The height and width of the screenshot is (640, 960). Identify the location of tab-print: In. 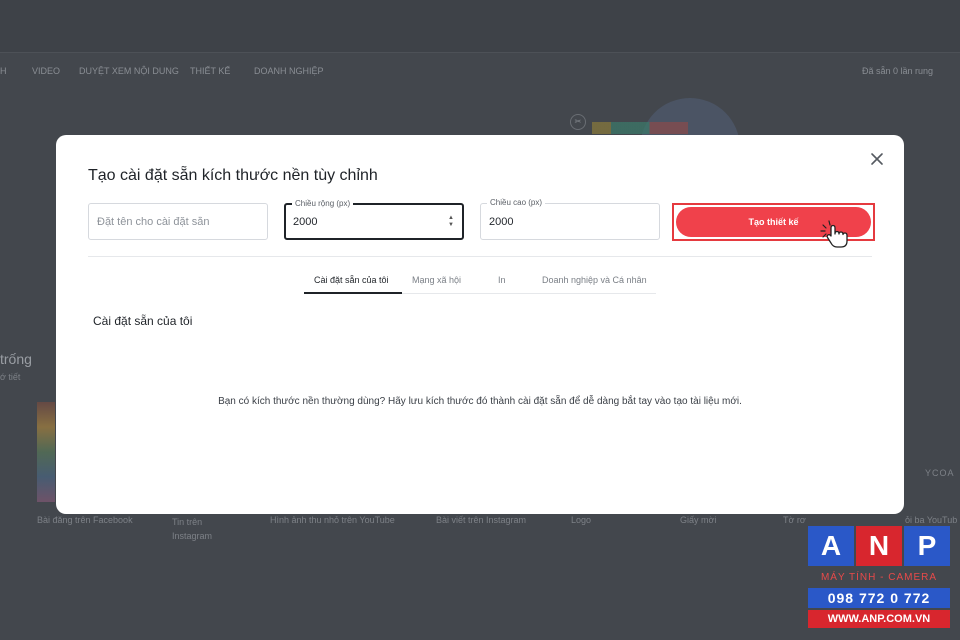
(502, 280).